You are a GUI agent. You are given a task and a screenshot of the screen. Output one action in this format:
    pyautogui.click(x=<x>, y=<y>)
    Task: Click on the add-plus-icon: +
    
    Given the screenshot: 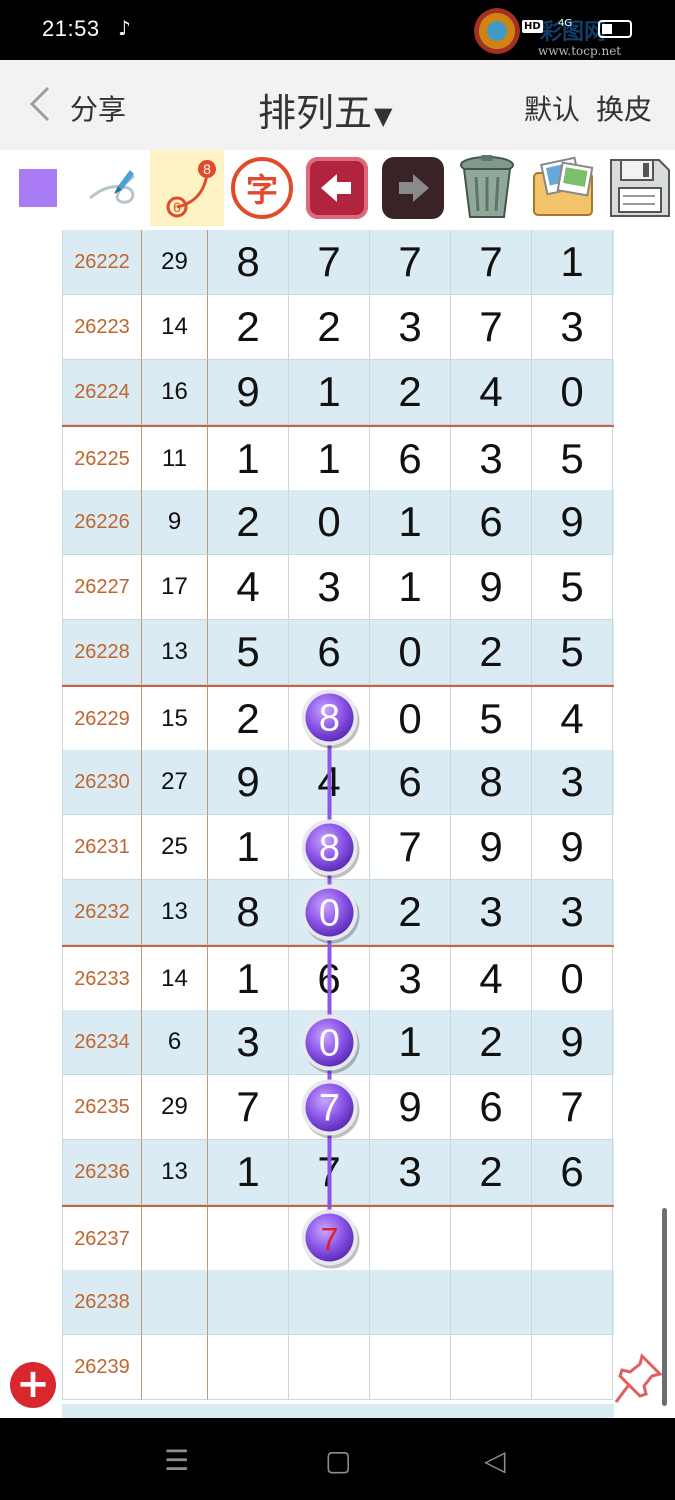 What is the action you would take?
    pyautogui.click(x=33, y=1385)
    